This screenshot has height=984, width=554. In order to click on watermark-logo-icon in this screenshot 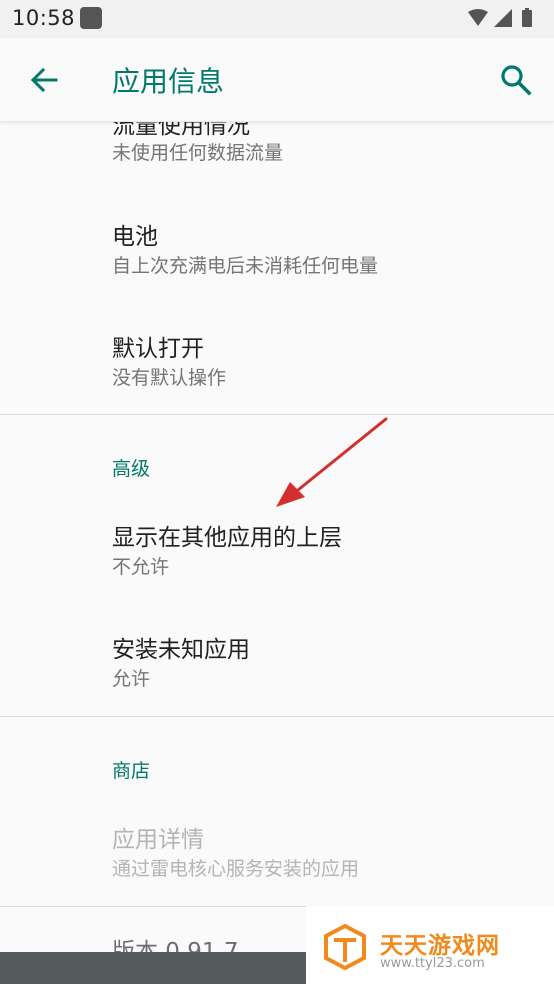, I will do `click(345, 947)`.